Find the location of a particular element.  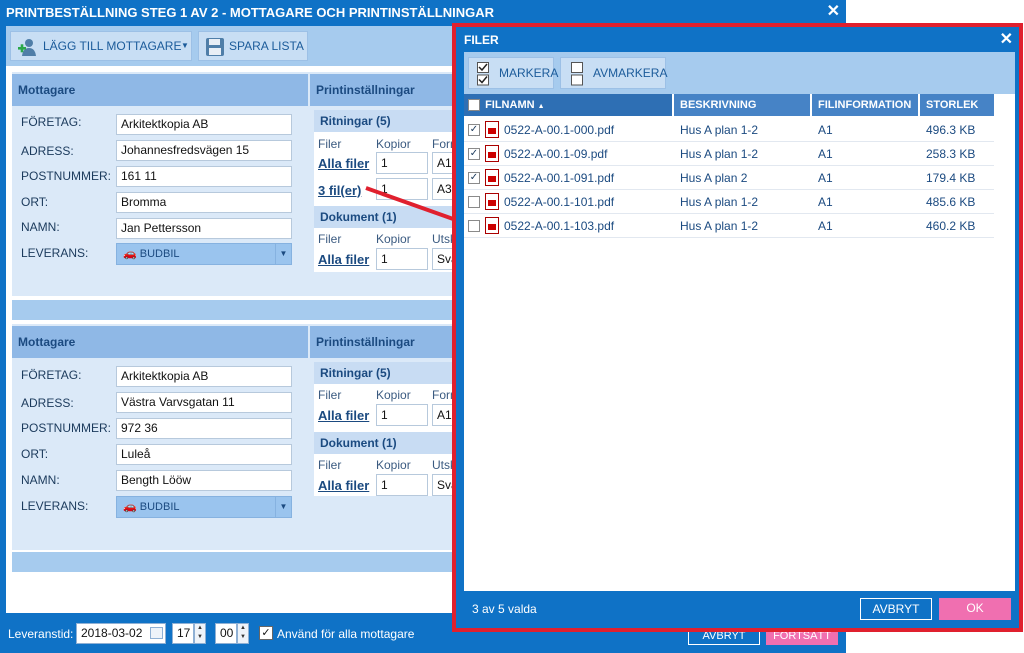

save-list-label: SPARA LISTA is located at coordinates (266, 46).